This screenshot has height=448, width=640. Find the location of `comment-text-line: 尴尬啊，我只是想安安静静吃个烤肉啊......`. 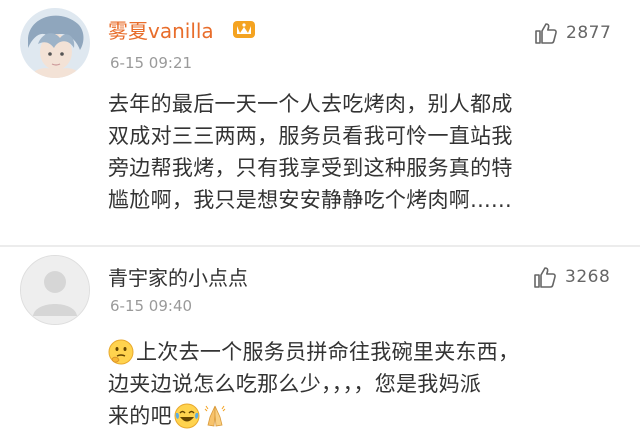

comment-text-line: 尴尬啊，我只是想安安静静吃个烤肉啊...... is located at coordinates (310, 200).